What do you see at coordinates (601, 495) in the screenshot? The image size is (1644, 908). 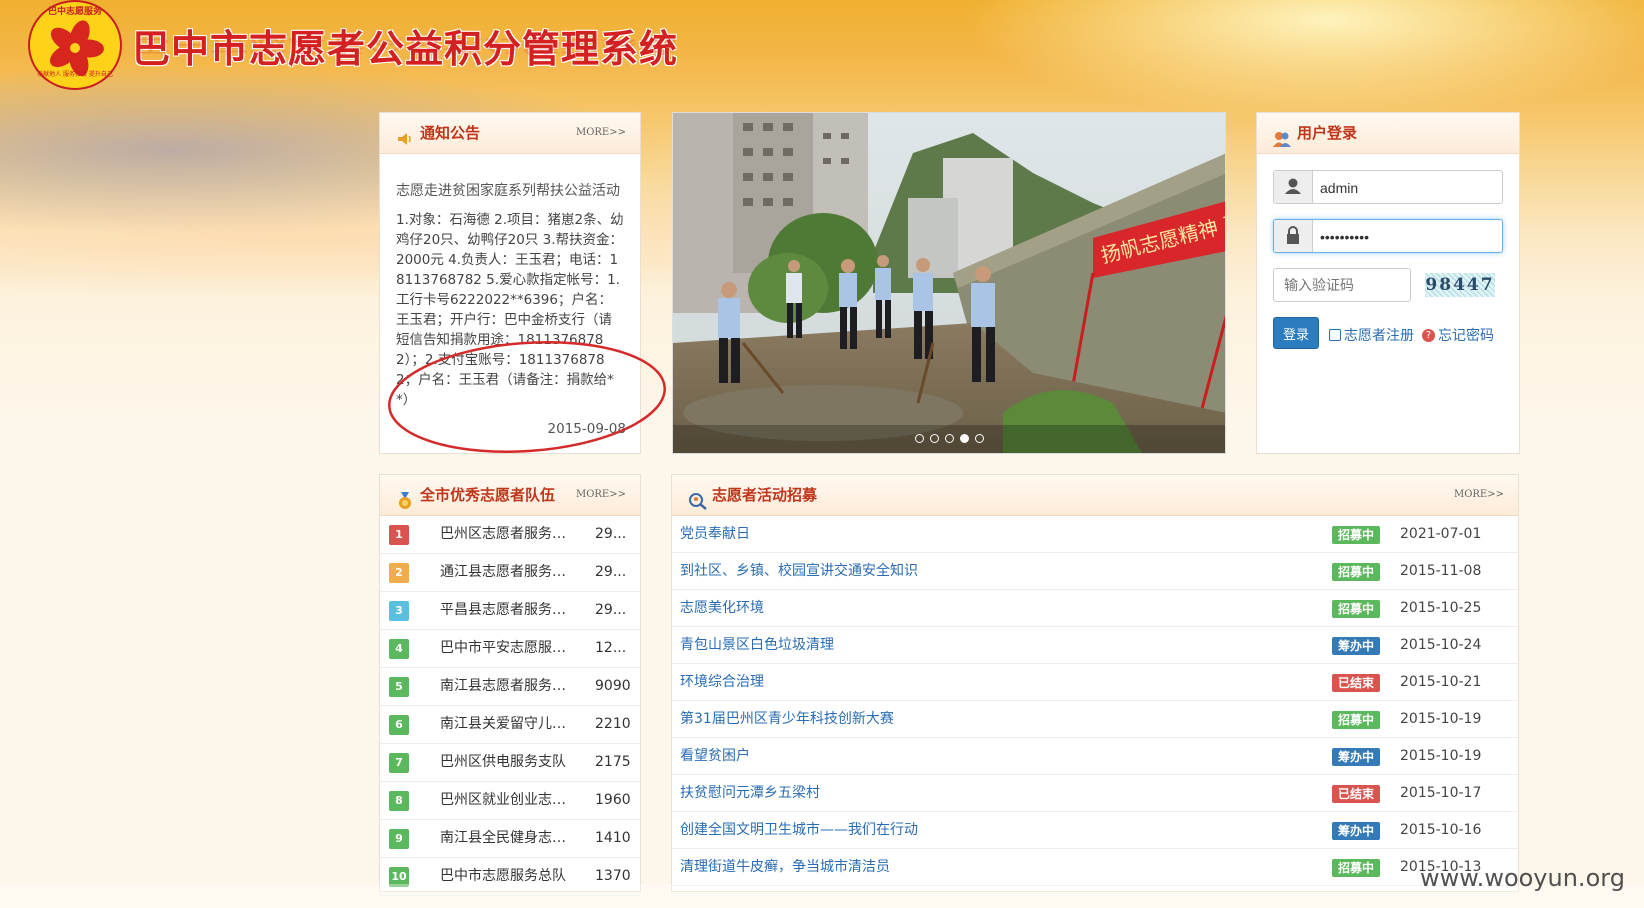 I see `team-more-link: MORE>>` at bounding box center [601, 495].